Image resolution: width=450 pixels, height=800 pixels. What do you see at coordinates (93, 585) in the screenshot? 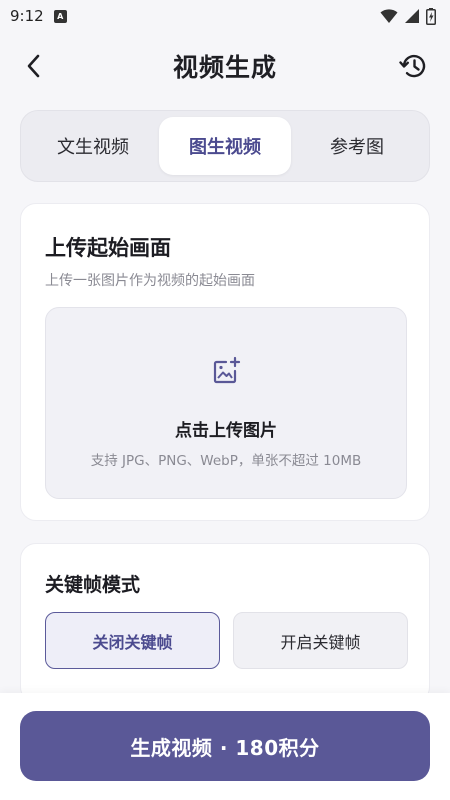
I see `keyframe-title: 关键帧模式` at bounding box center [93, 585].